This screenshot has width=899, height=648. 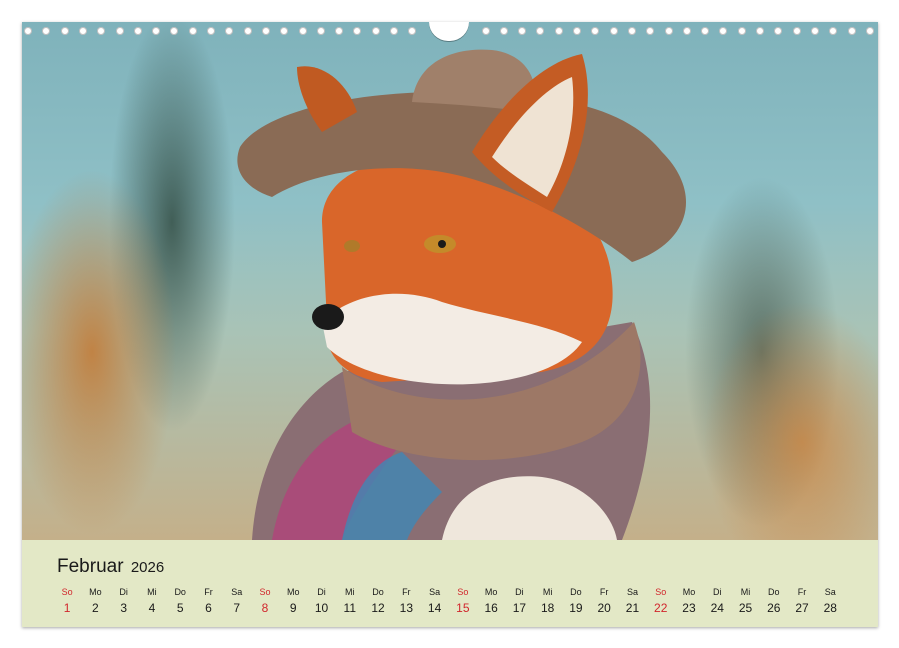 What do you see at coordinates (519, 608) in the screenshot?
I see `day-number: 17` at bounding box center [519, 608].